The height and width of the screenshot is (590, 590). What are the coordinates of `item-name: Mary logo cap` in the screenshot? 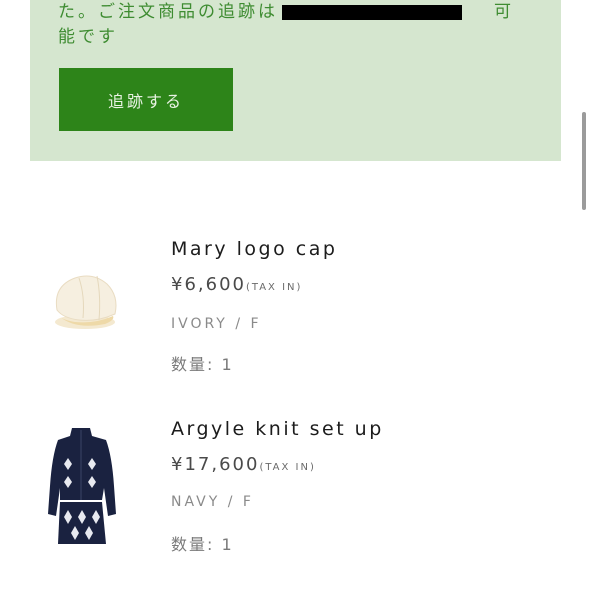 It's located at (254, 249).